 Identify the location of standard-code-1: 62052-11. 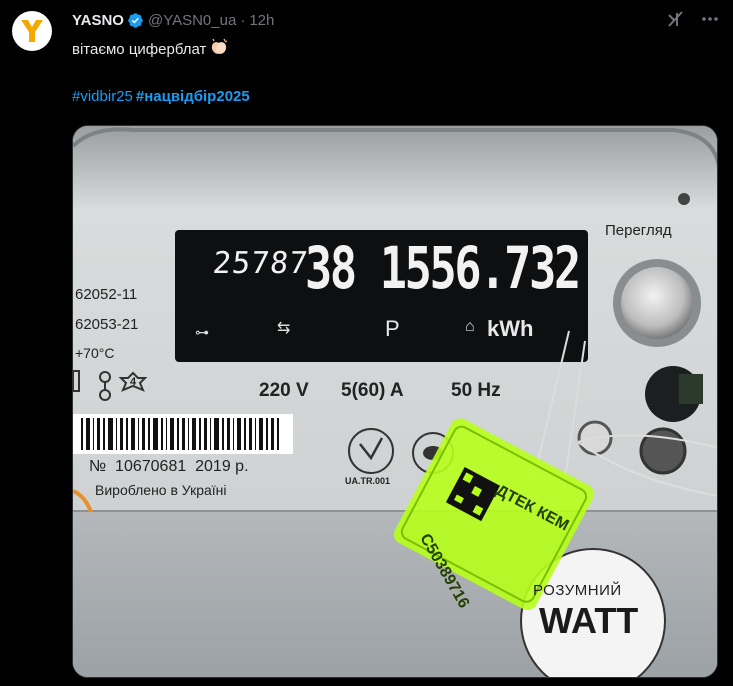
(106, 294).